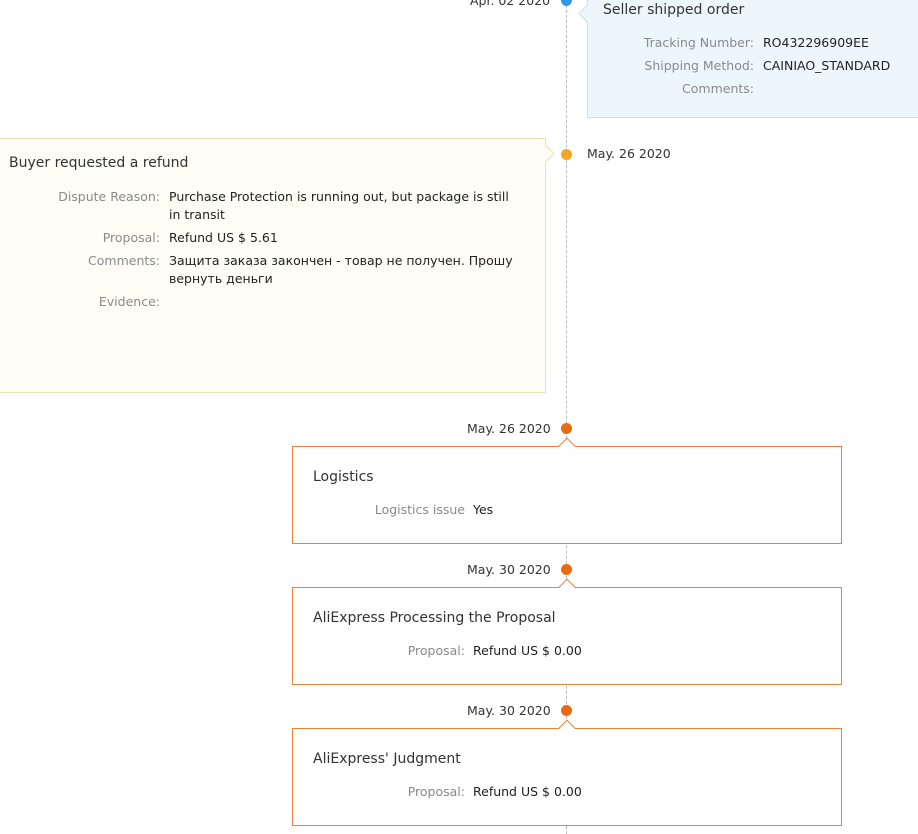 This screenshot has width=918, height=834. I want to click on logistics-issue-value: Yes, so click(483, 509).